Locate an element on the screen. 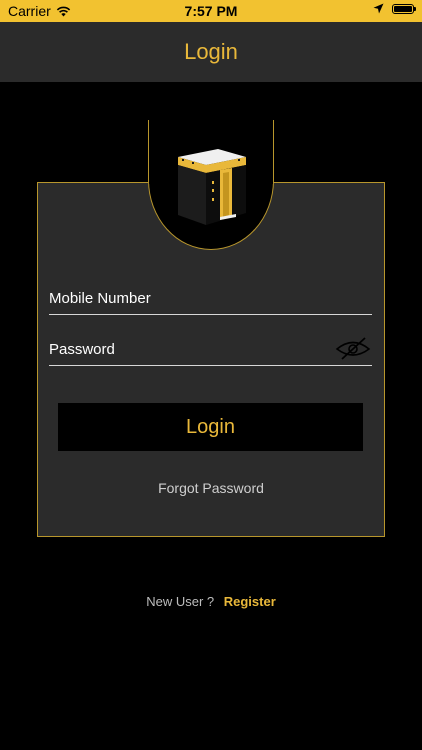  eye-slash-icon is located at coordinates (353, 348).